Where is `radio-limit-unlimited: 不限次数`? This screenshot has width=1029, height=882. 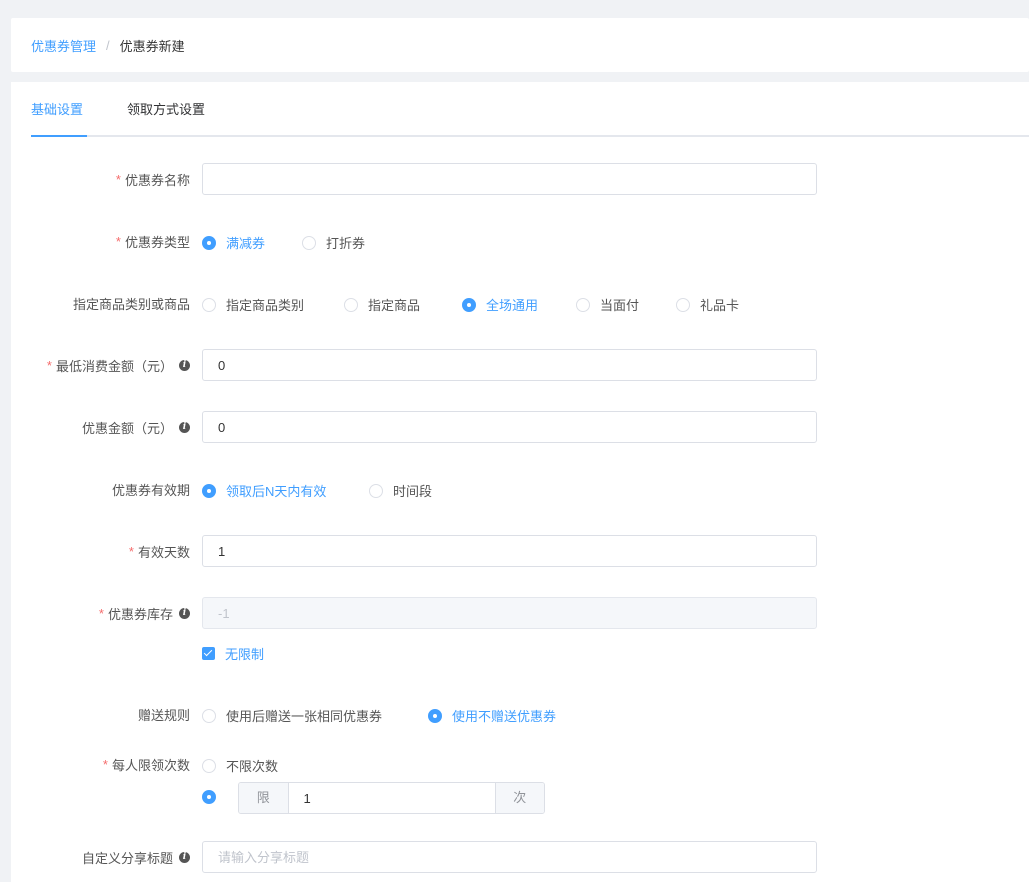 radio-limit-unlimited: 不限次数 is located at coordinates (240, 765).